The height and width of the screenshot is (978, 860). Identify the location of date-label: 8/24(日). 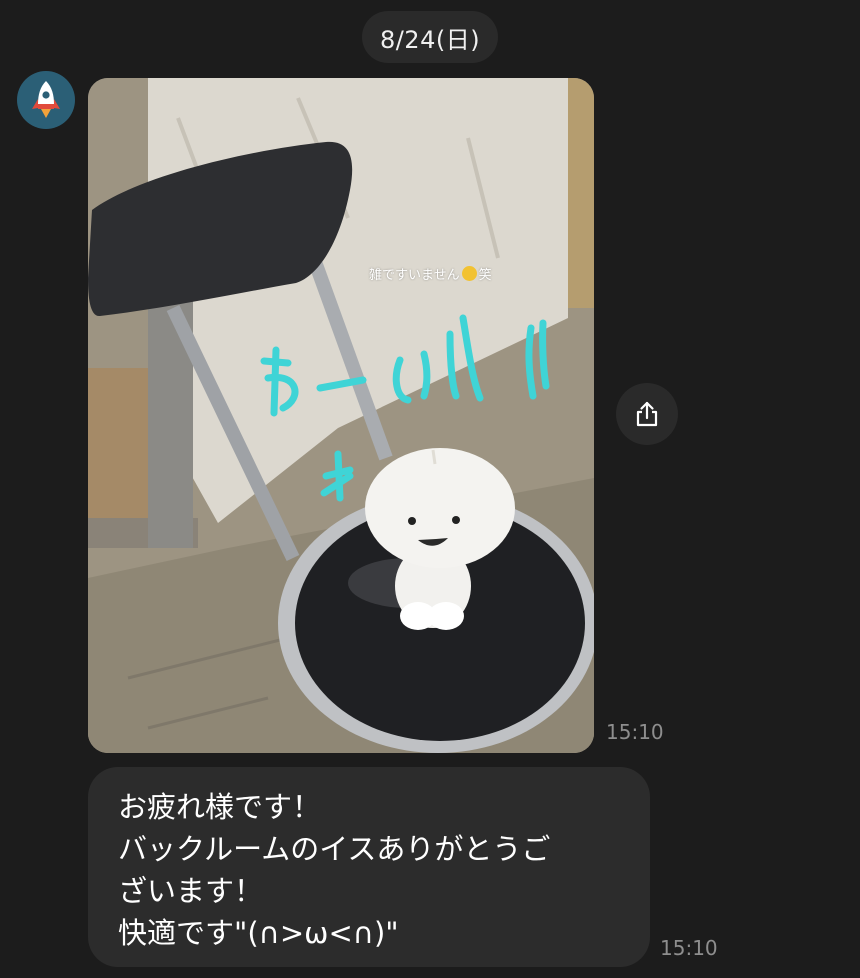
(430, 39).